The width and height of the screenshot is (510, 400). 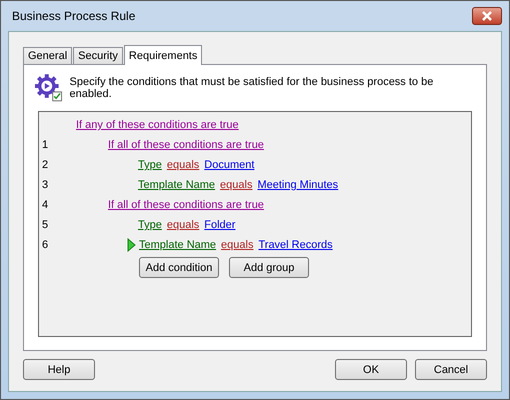 I want to click on group-condition-link: If any of these conditions are true, so click(x=157, y=125).